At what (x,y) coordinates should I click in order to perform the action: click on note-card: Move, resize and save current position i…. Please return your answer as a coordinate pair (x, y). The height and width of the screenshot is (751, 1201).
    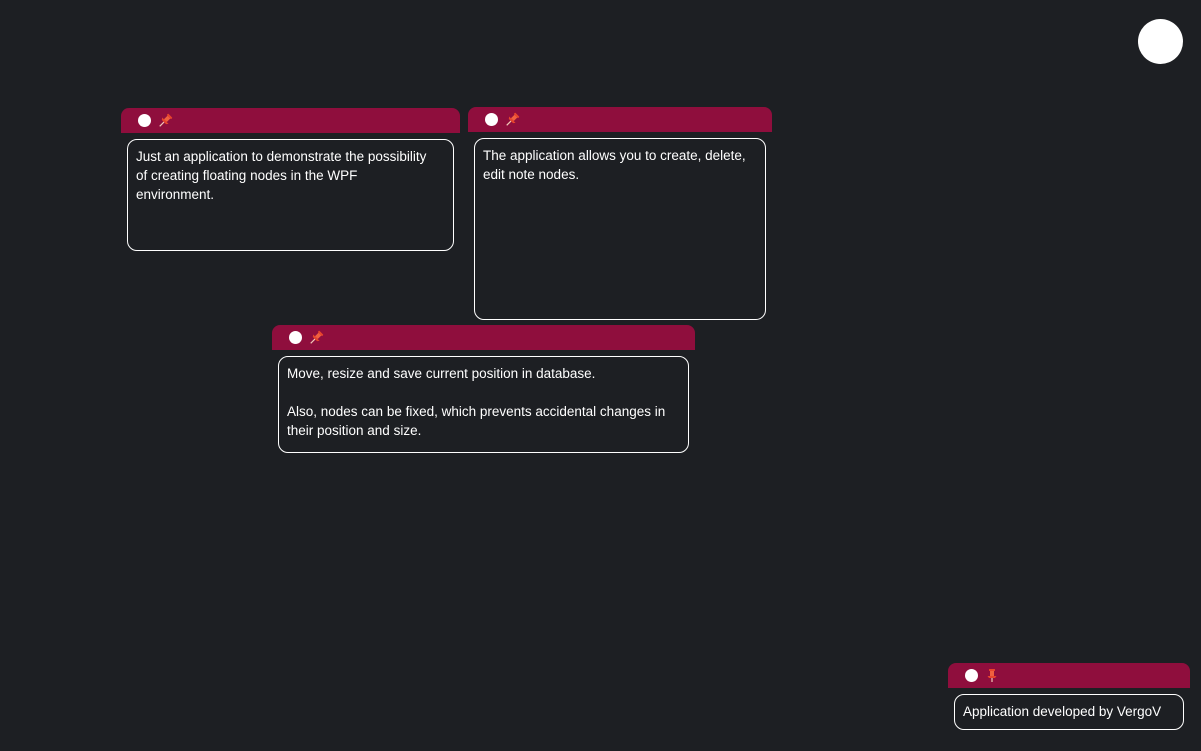
    Looking at the image, I should click on (483, 389).